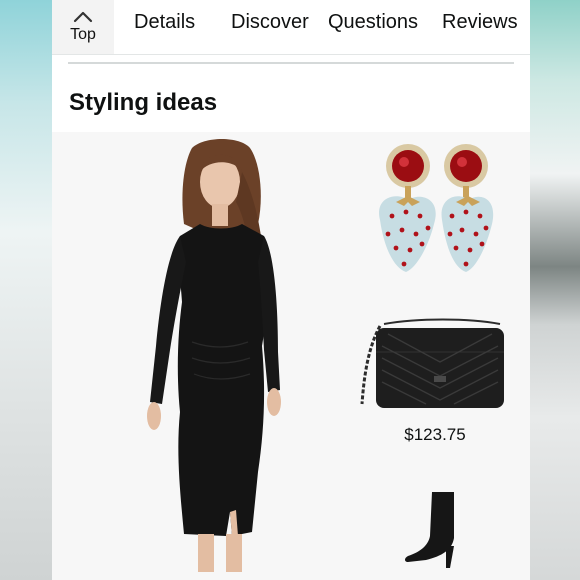  Describe the element at coordinates (432, 214) in the screenshot. I see `earrings-product-image` at that location.